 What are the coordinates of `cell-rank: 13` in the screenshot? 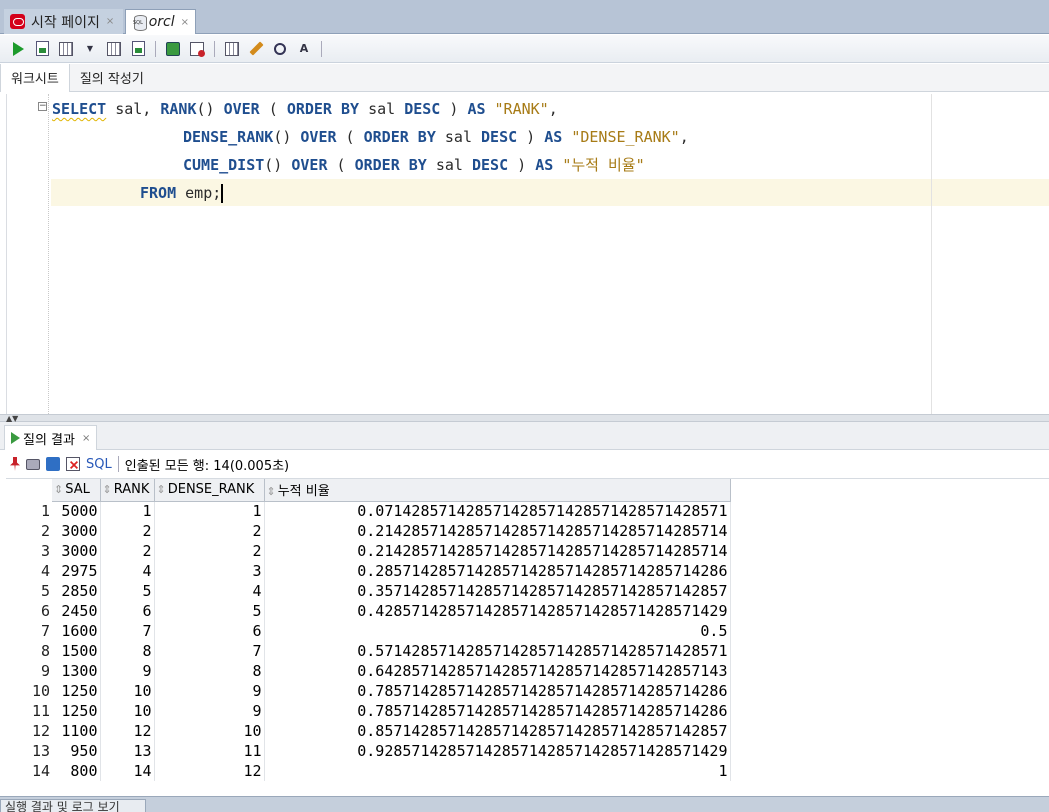 It's located at (127, 751).